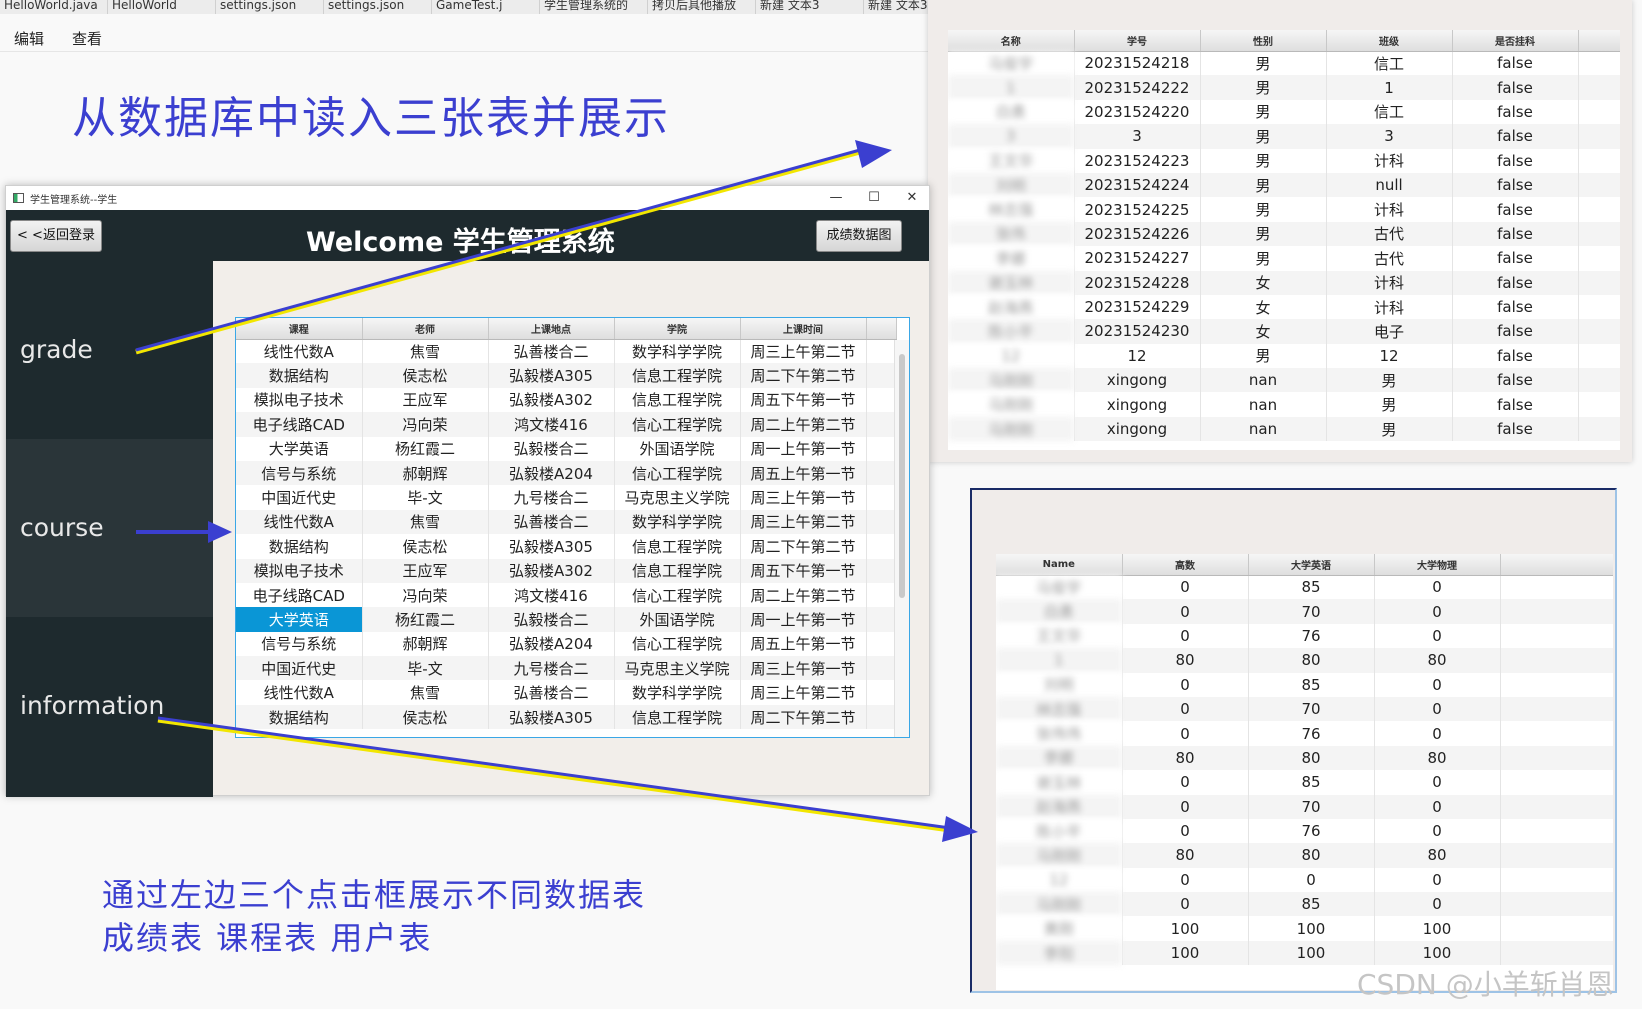  Describe the element at coordinates (1485, 984) in the screenshot. I see `watermark: CSDN @小羊斩肖恩` at that location.